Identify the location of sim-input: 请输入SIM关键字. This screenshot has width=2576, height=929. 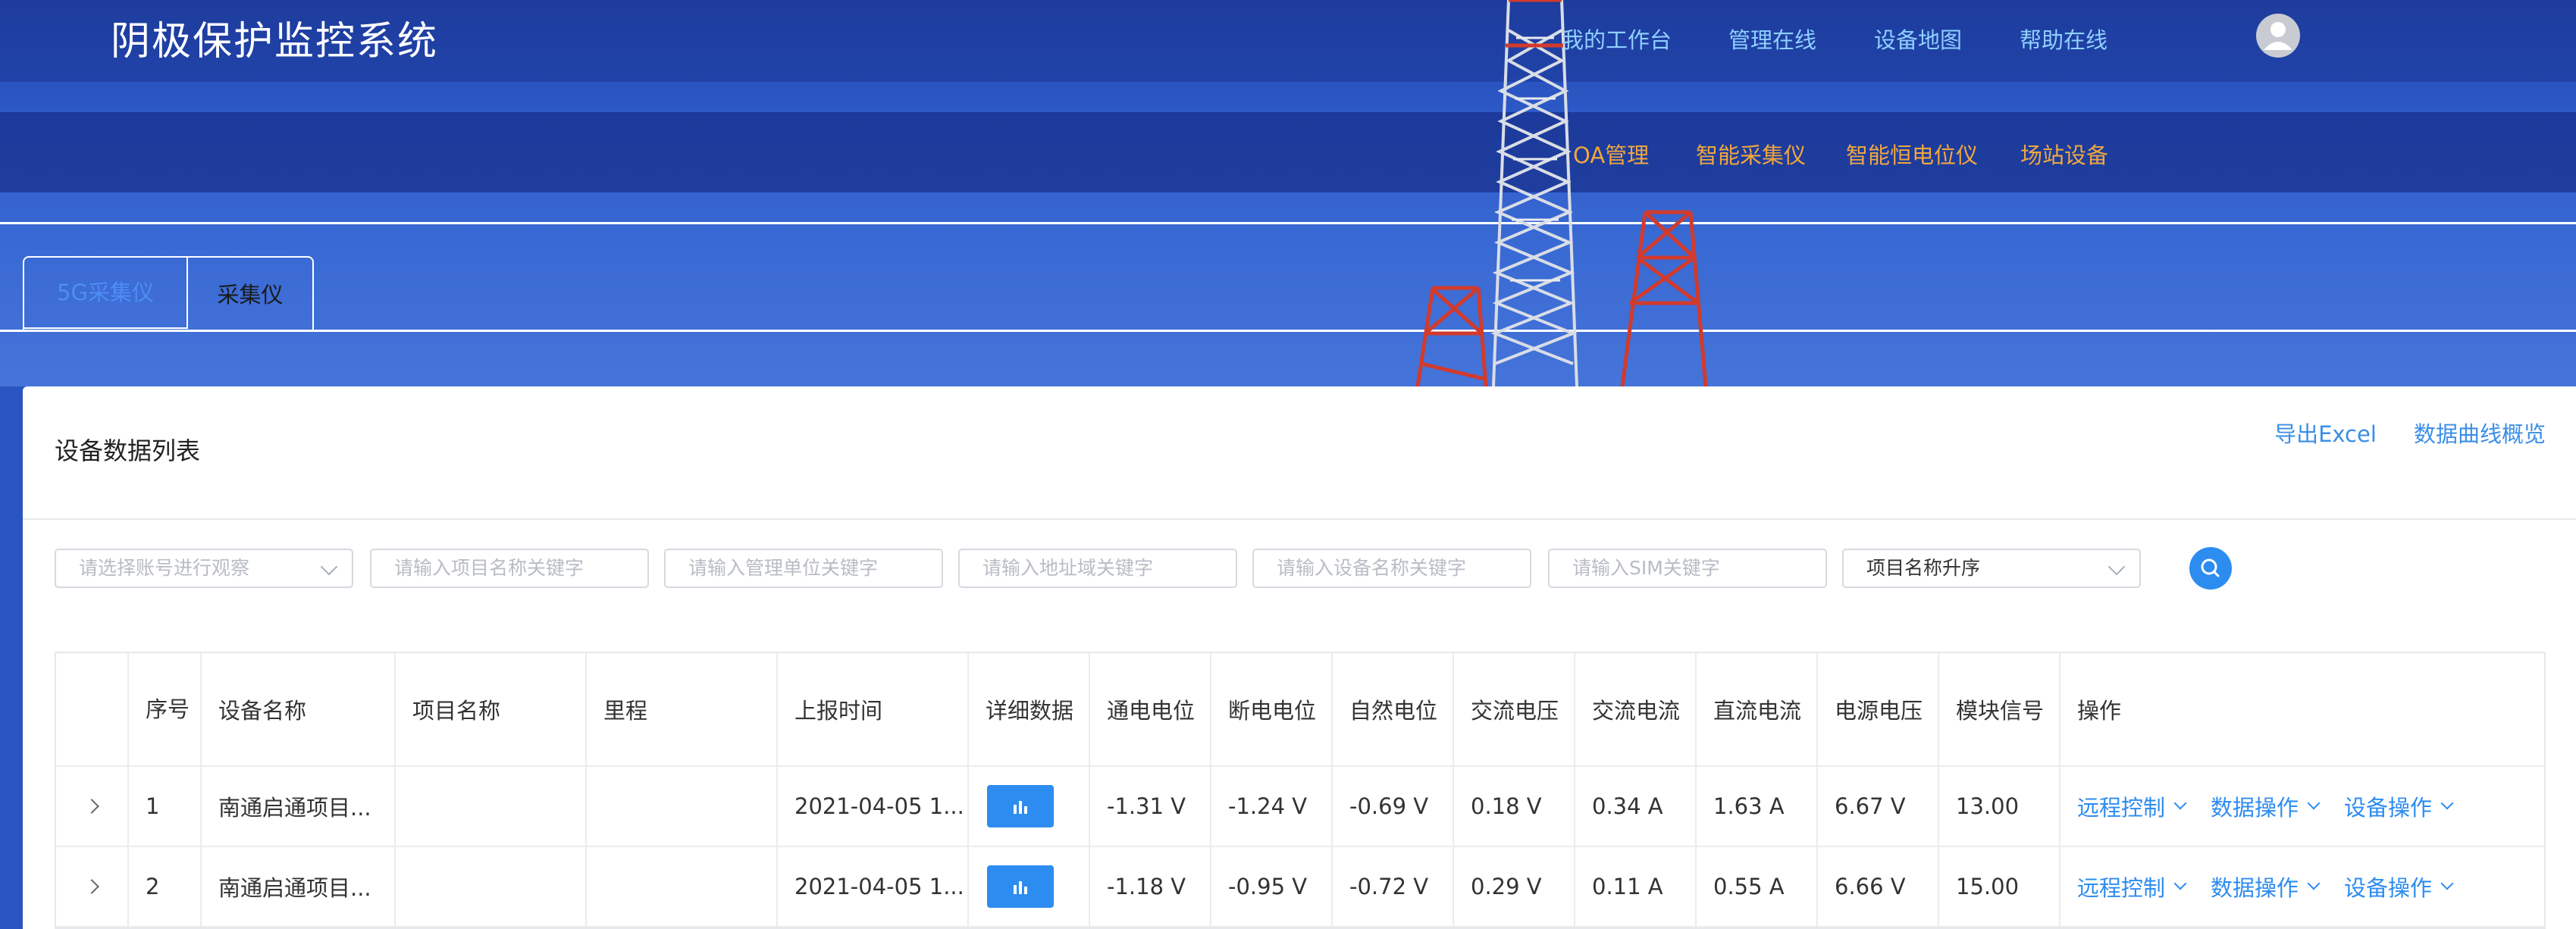
(1687, 568).